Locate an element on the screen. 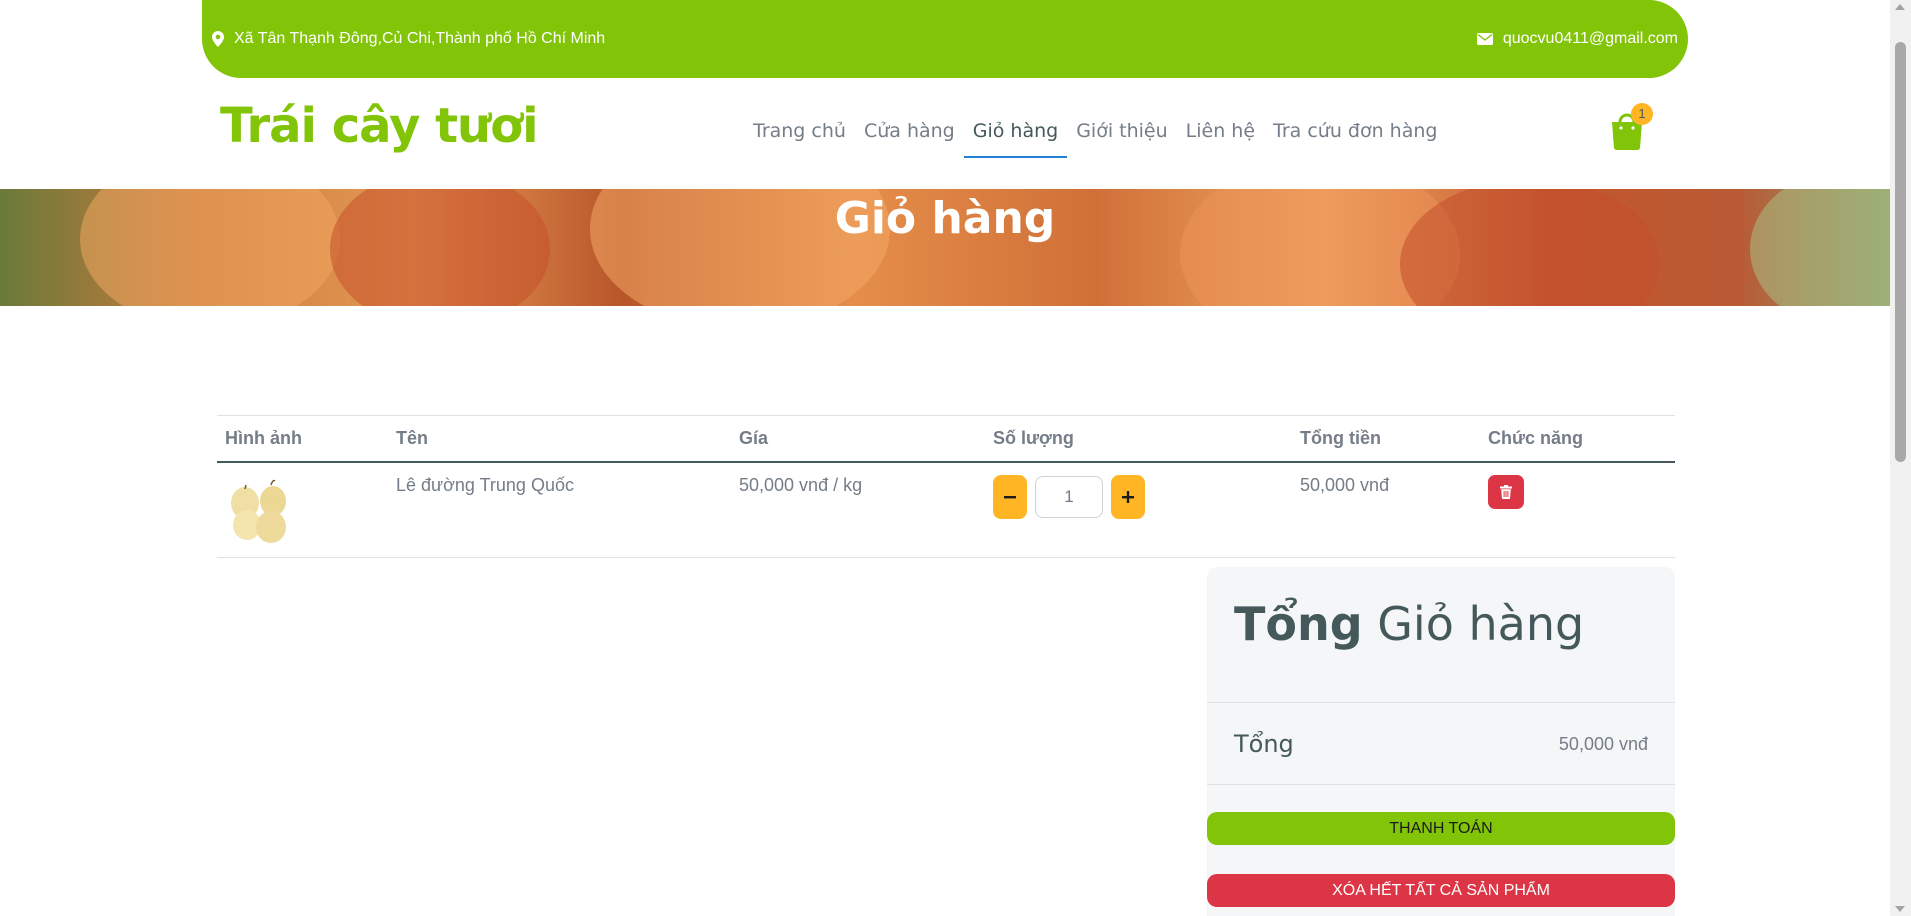  summary-total-value: 50,000 vnđ is located at coordinates (1603, 744).